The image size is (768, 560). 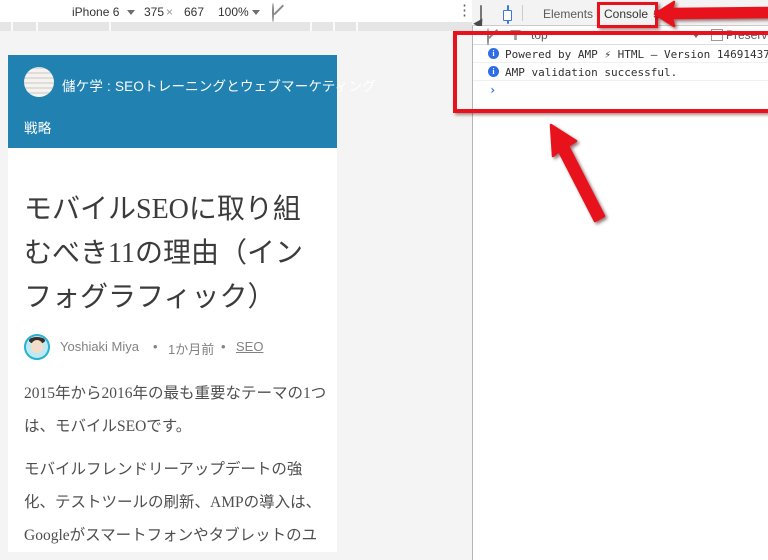 I want to click on device-toolbar-menu-icon: ⋮, so click(x=464, y=11).